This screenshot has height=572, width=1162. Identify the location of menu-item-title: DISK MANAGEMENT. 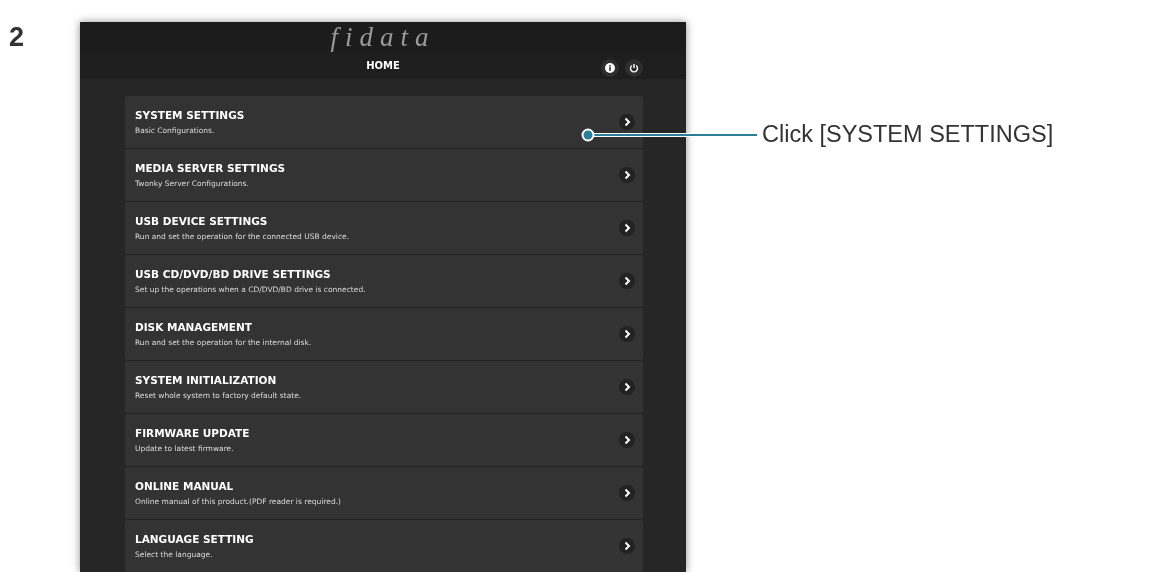
(194, 327).